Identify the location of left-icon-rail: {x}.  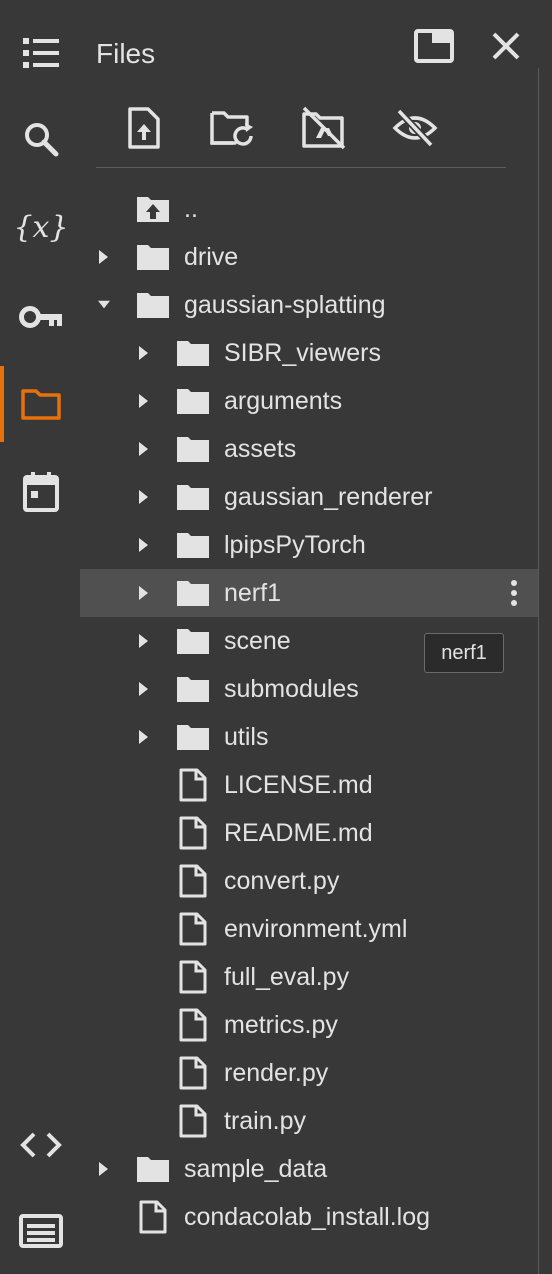
(40, 637).